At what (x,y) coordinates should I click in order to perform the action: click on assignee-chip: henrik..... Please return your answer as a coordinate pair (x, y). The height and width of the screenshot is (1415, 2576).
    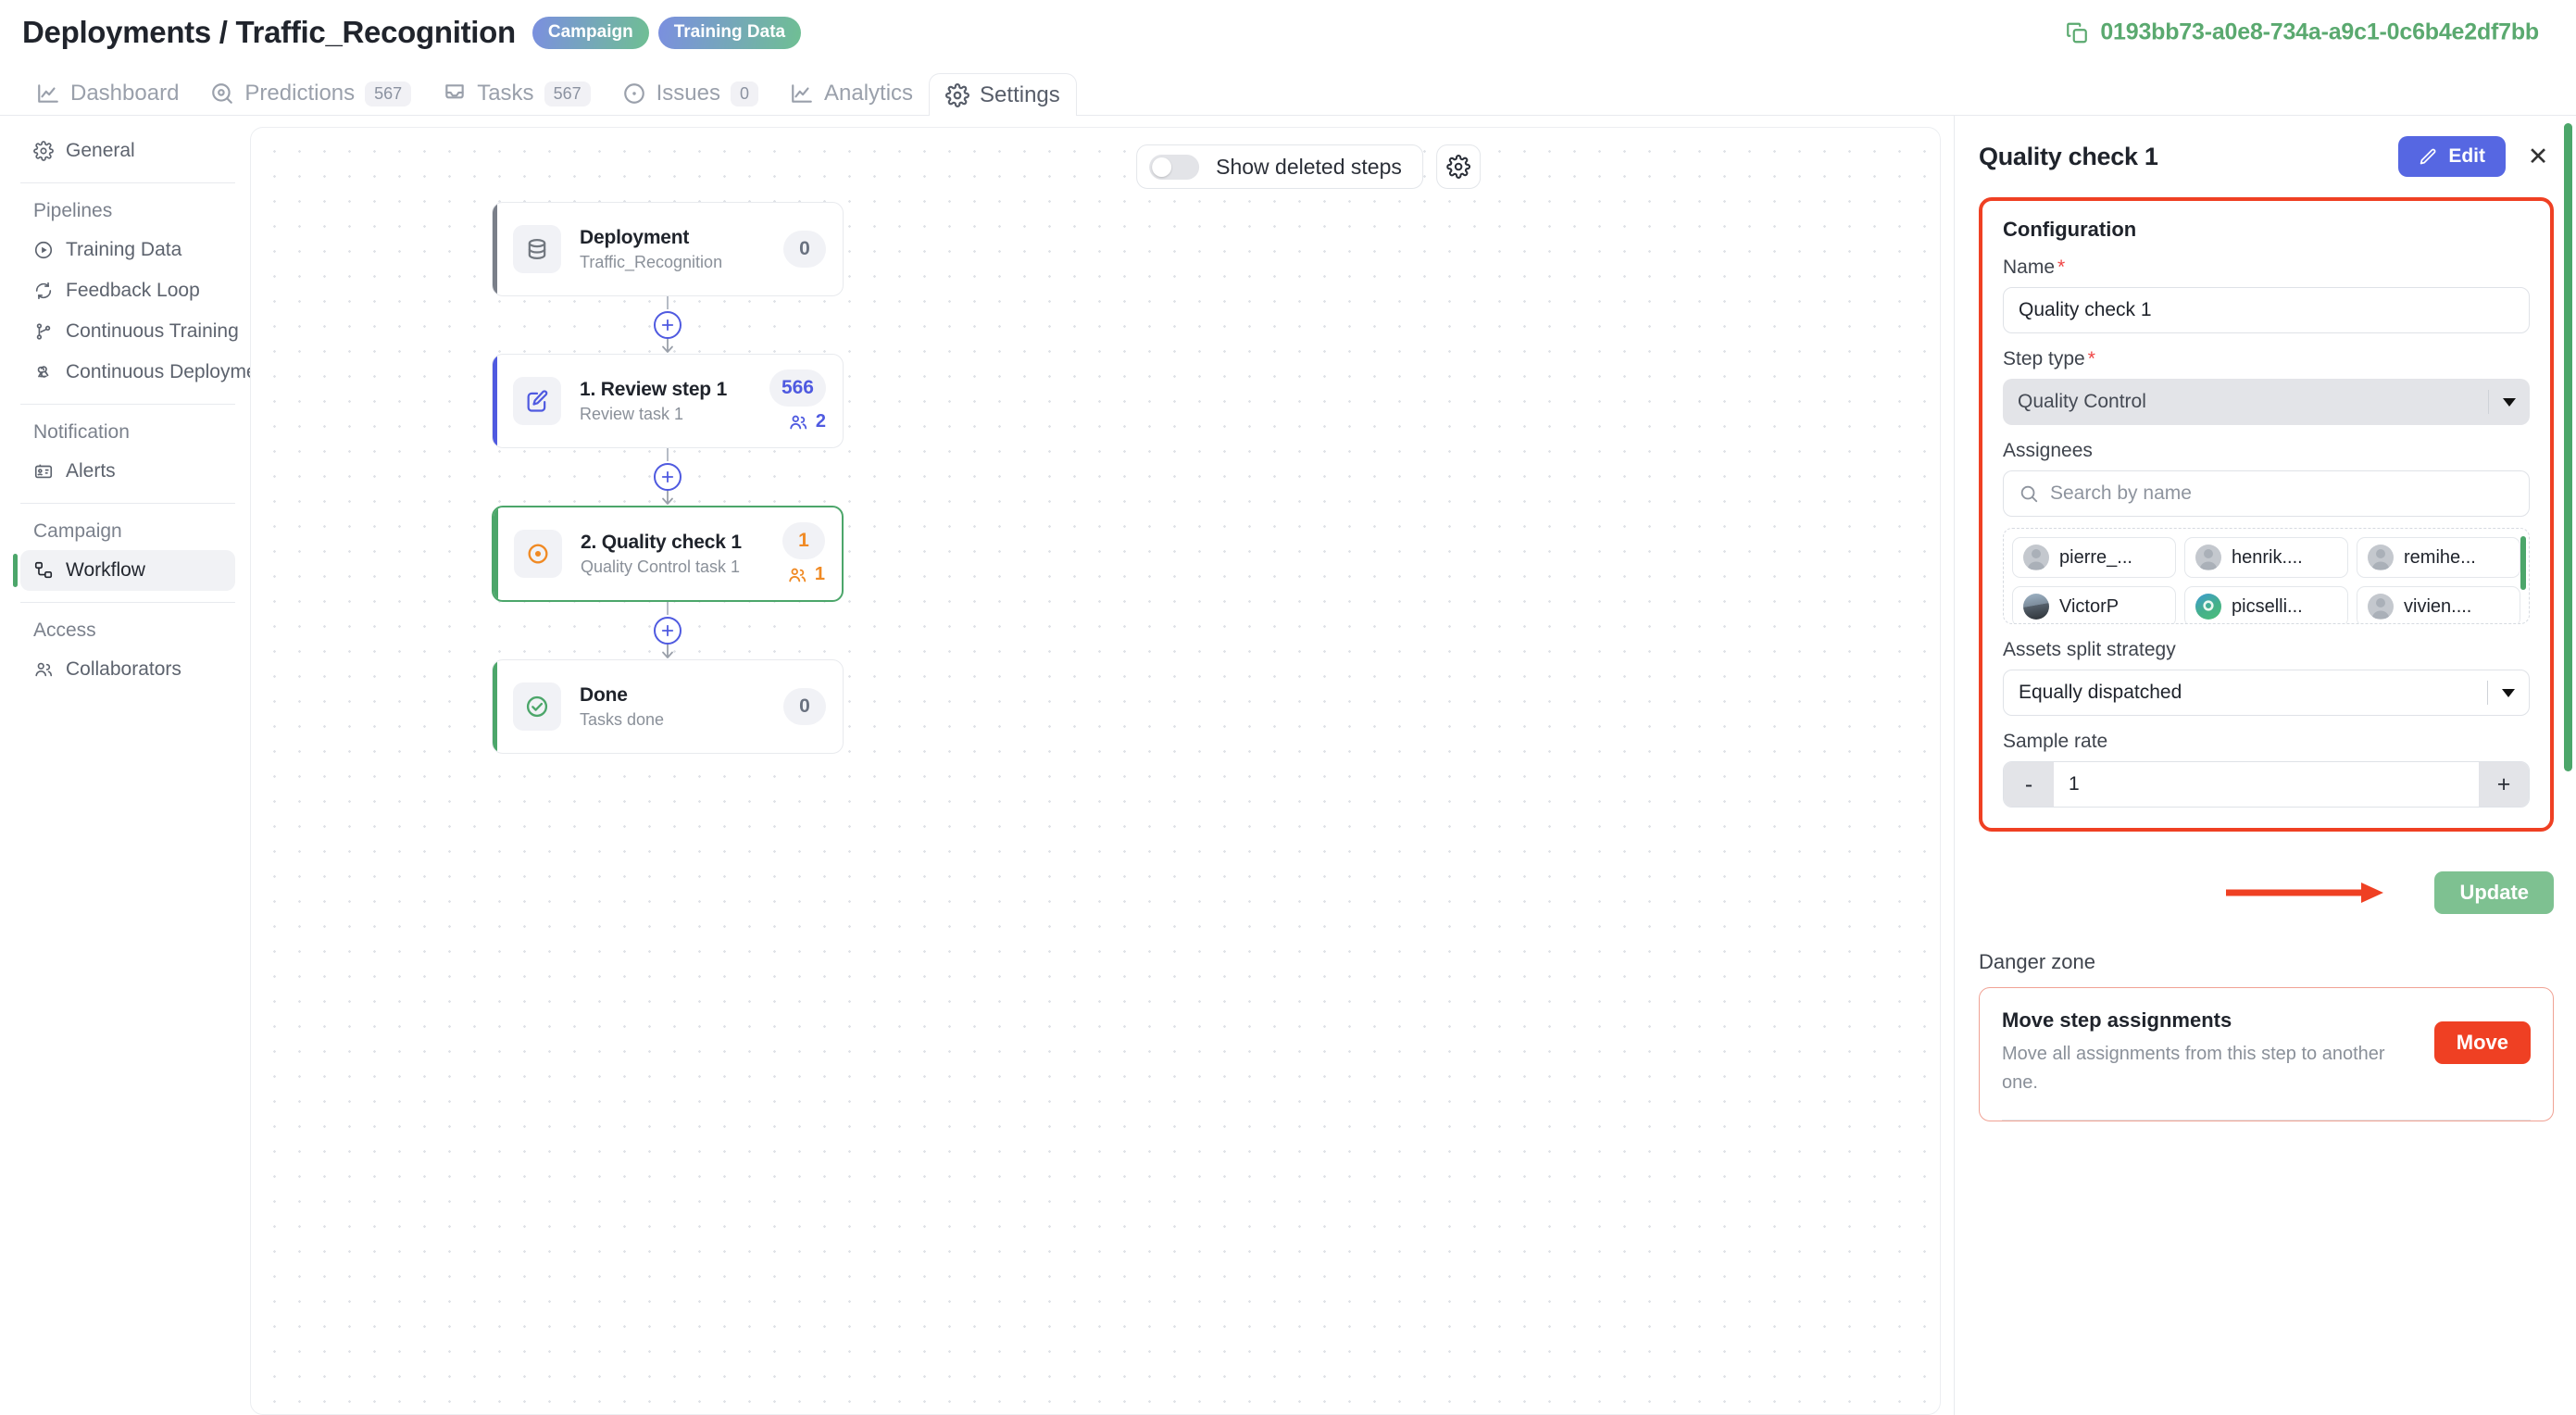
    Looking at the image, I should click on (2266, 557).